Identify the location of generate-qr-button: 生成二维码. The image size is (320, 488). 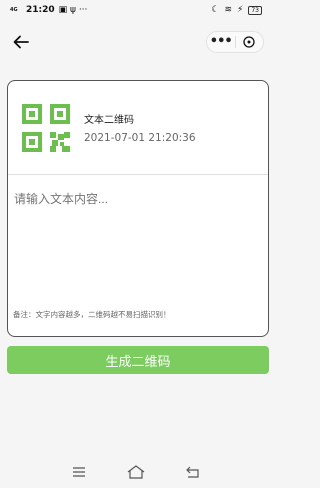
(138, 360).